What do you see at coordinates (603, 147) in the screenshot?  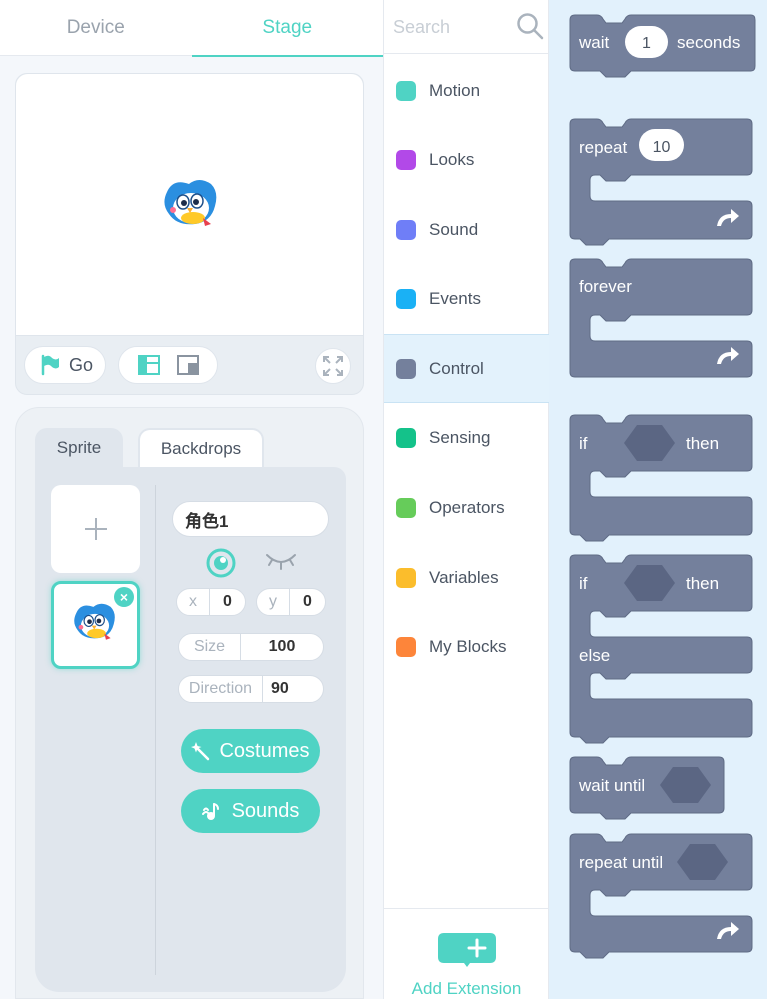 I see `repeat-label: repeat` at bounding box center [603, 147].